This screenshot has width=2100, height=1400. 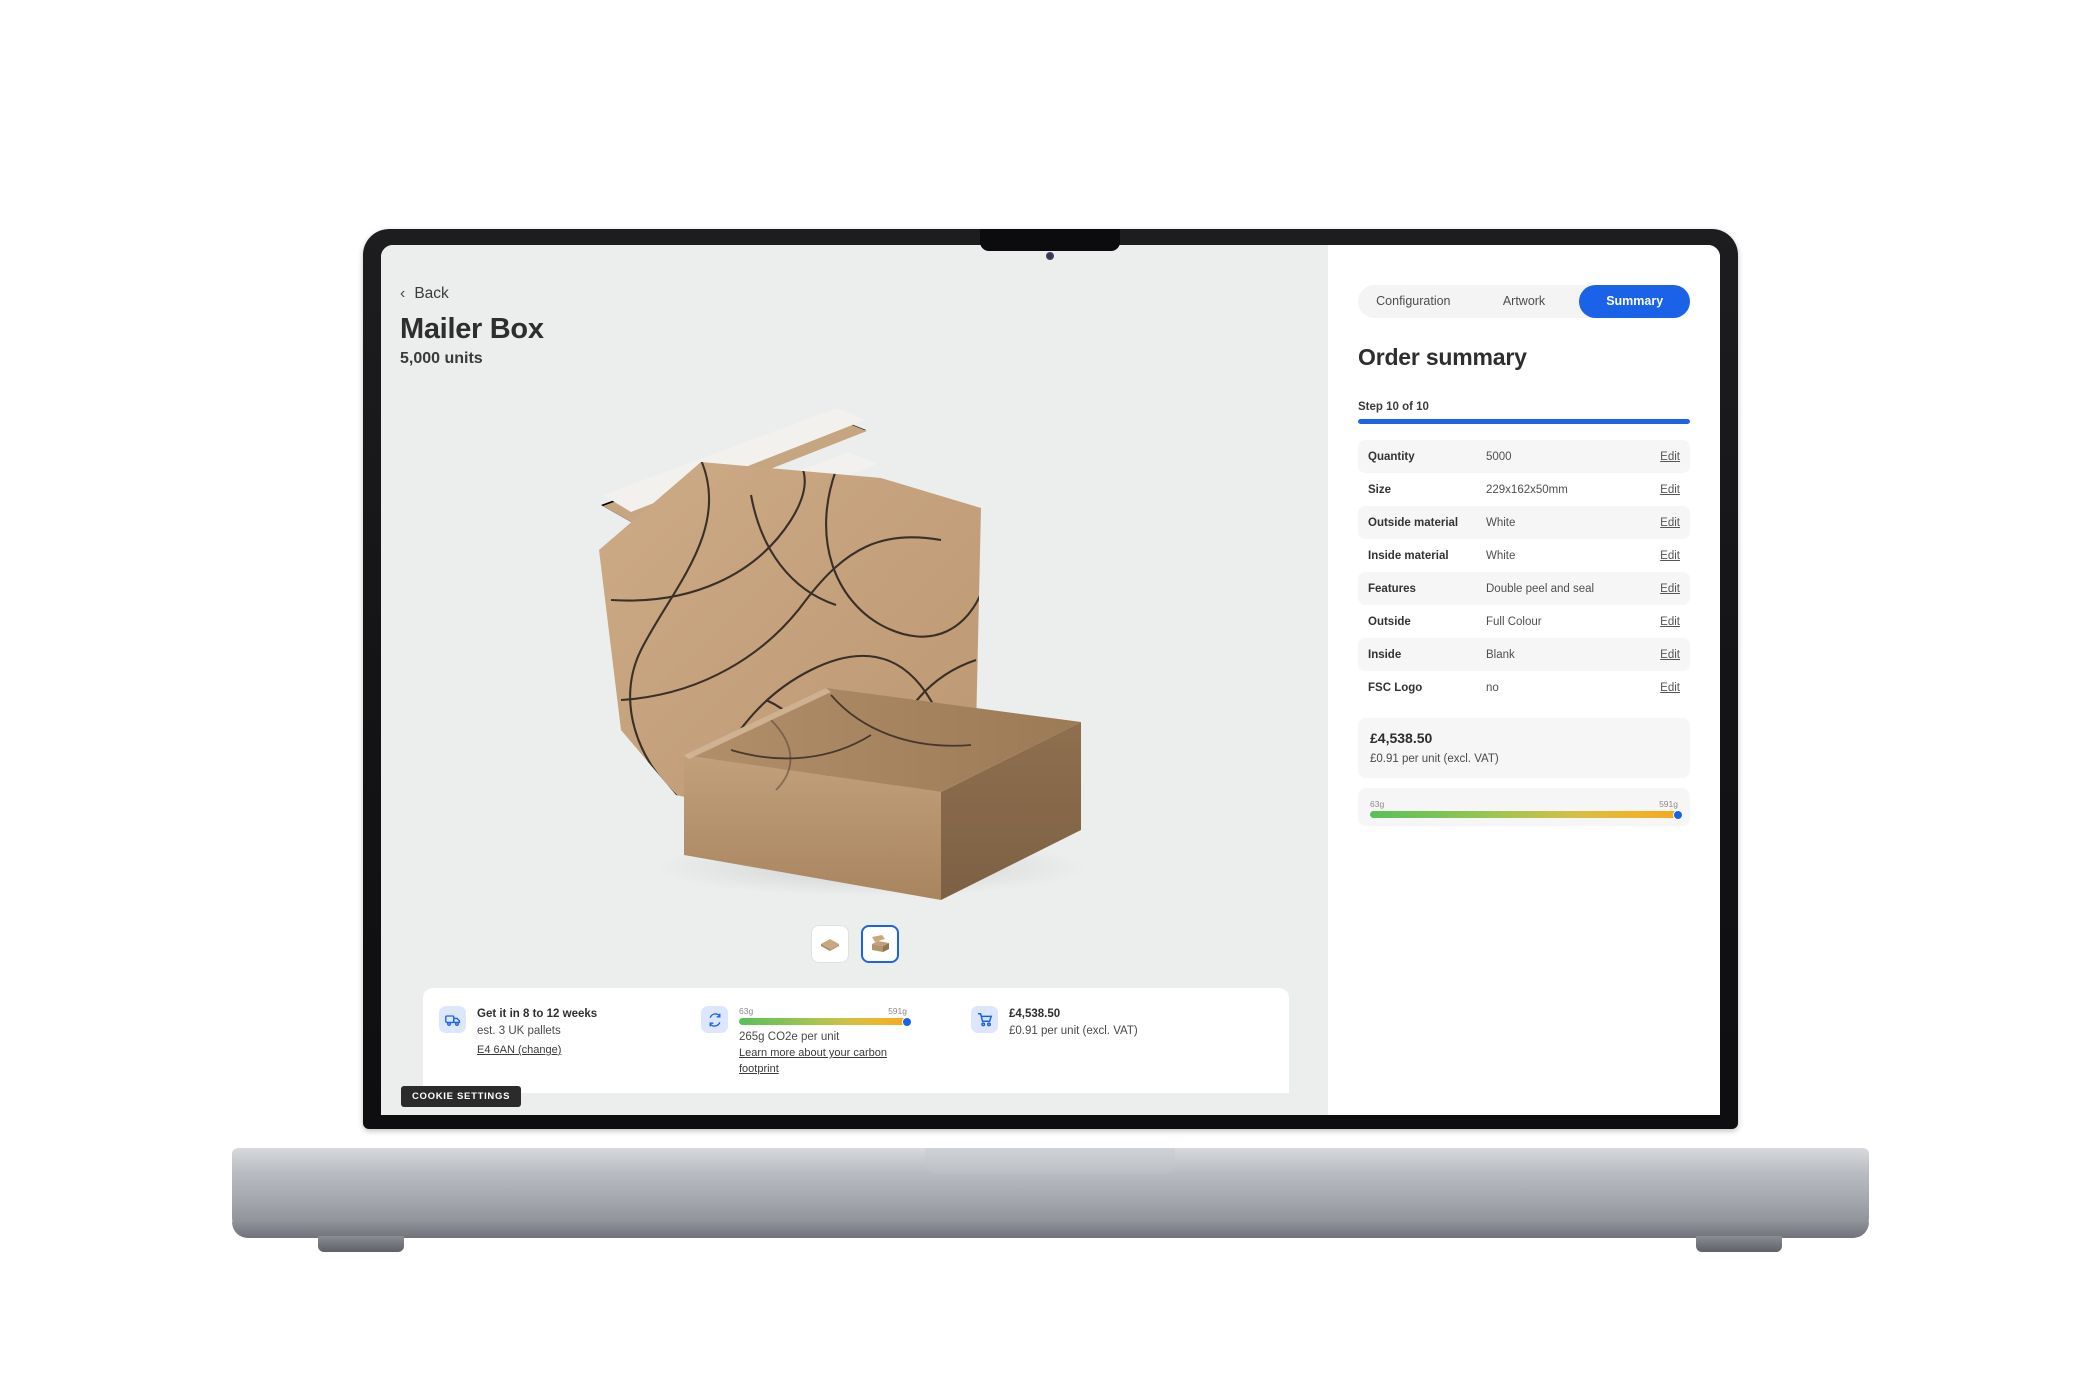 What do you see at coordinates (1413, 522) in the screenshot?
I see `summary-row-key: Outside material` at bounding box center [1413, 522].